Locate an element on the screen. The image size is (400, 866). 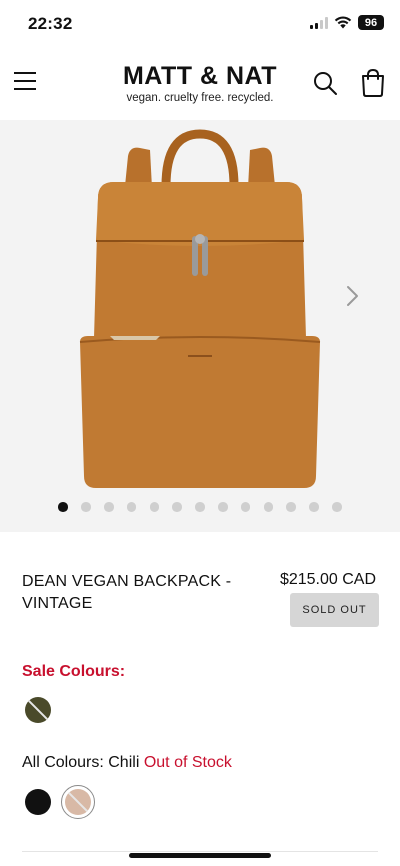
chevron-right-icon is located at coordinates (352, 296).